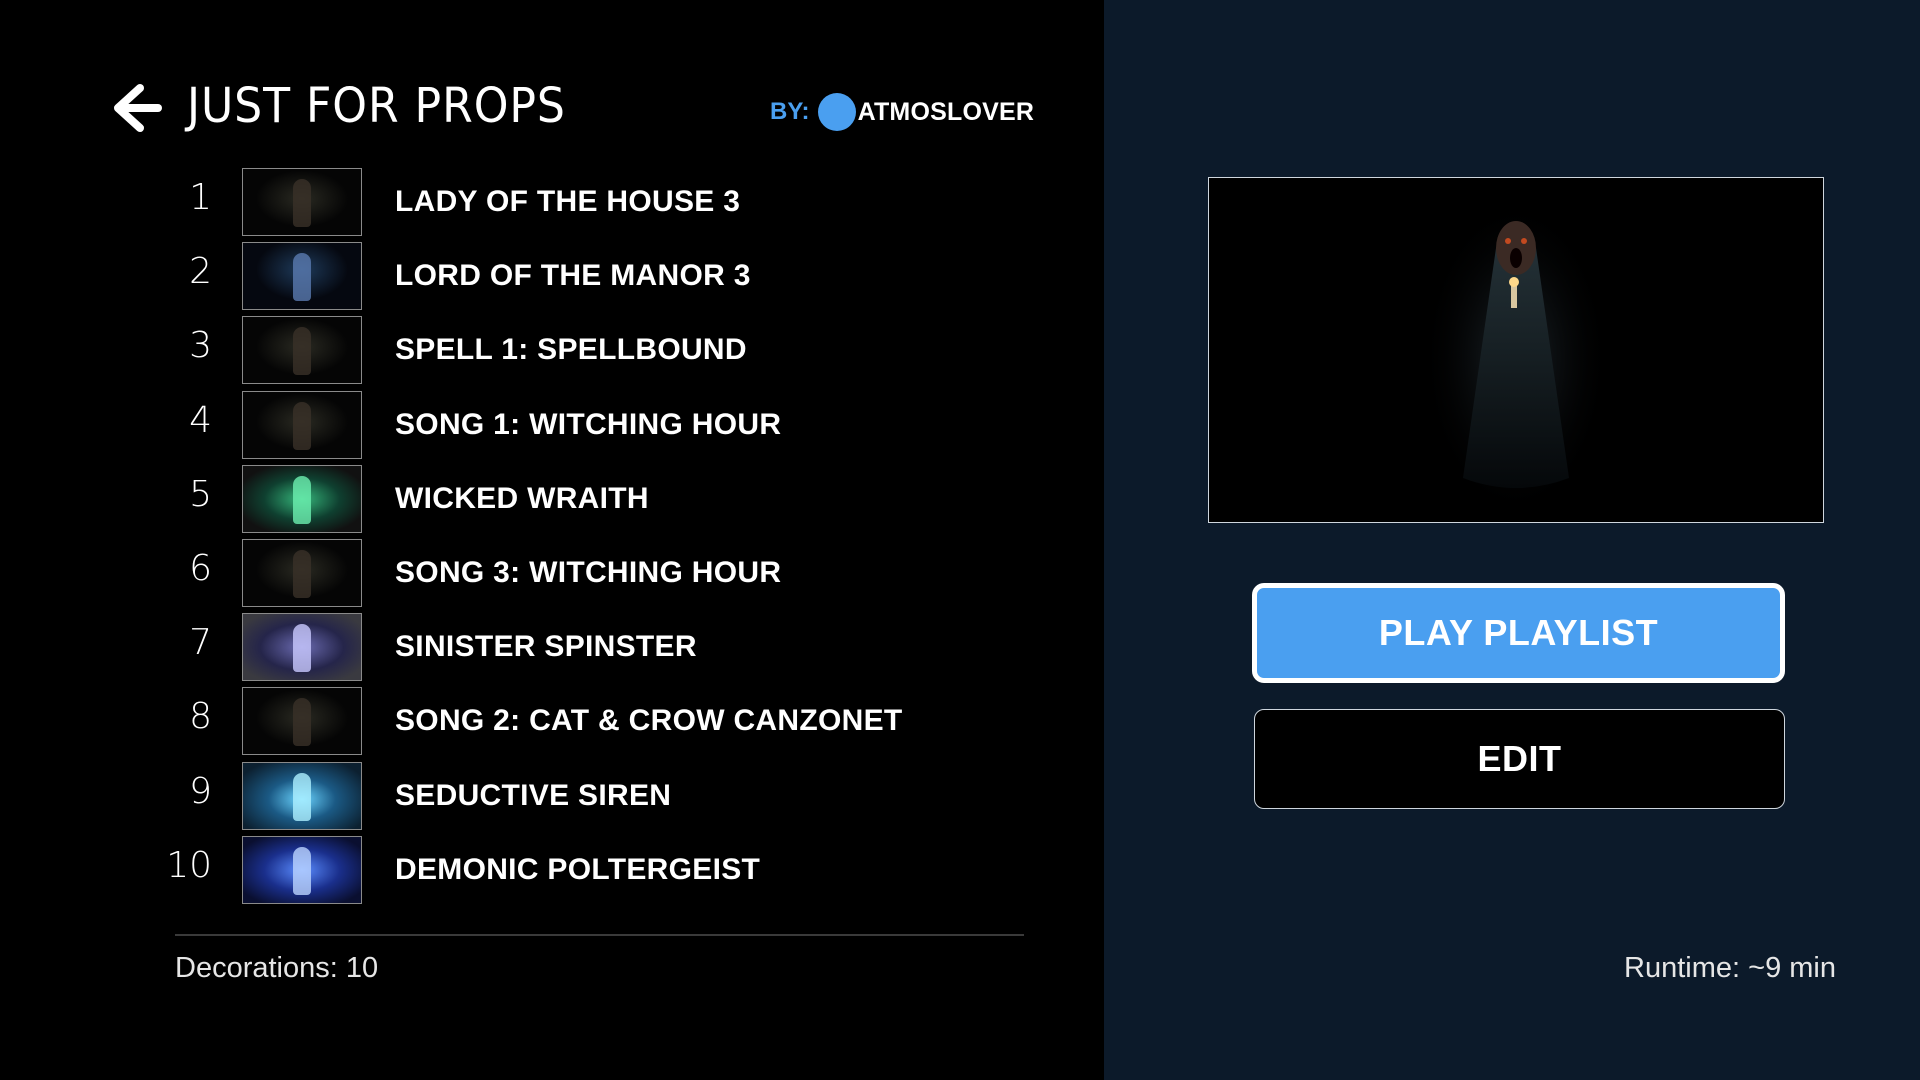 The height and width of the screenshot is (1080, 1920). I want to click on avatar, so click(836, 112).